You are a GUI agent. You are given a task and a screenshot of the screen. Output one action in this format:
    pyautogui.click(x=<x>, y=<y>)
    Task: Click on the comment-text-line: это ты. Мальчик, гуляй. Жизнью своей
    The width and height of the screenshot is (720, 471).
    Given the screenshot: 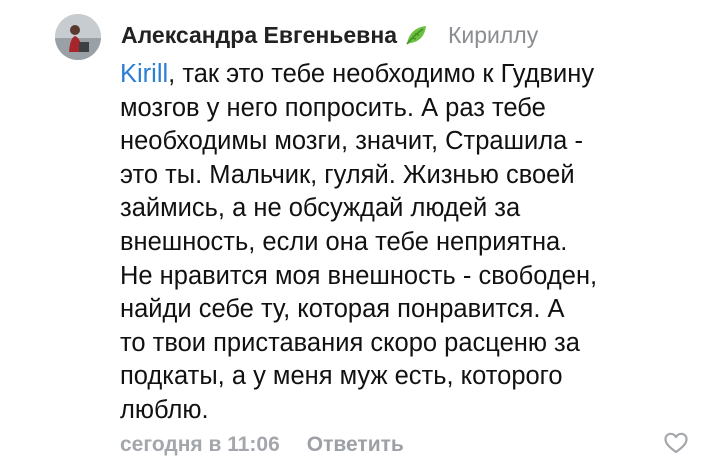 What is the action you would take?
    pyautogui.click(x=347, y=174)
    